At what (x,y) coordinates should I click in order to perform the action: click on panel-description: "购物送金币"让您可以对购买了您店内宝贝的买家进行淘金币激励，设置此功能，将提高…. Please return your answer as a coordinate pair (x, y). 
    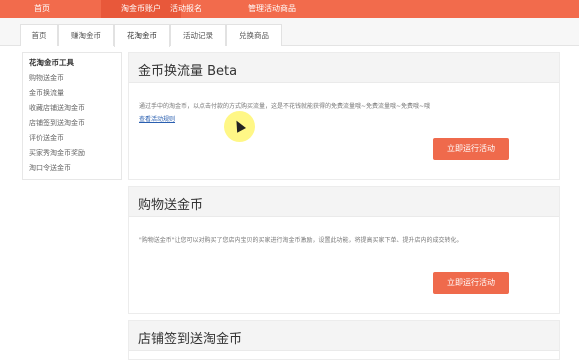
    Looking at the image, I should click on (301, 240).